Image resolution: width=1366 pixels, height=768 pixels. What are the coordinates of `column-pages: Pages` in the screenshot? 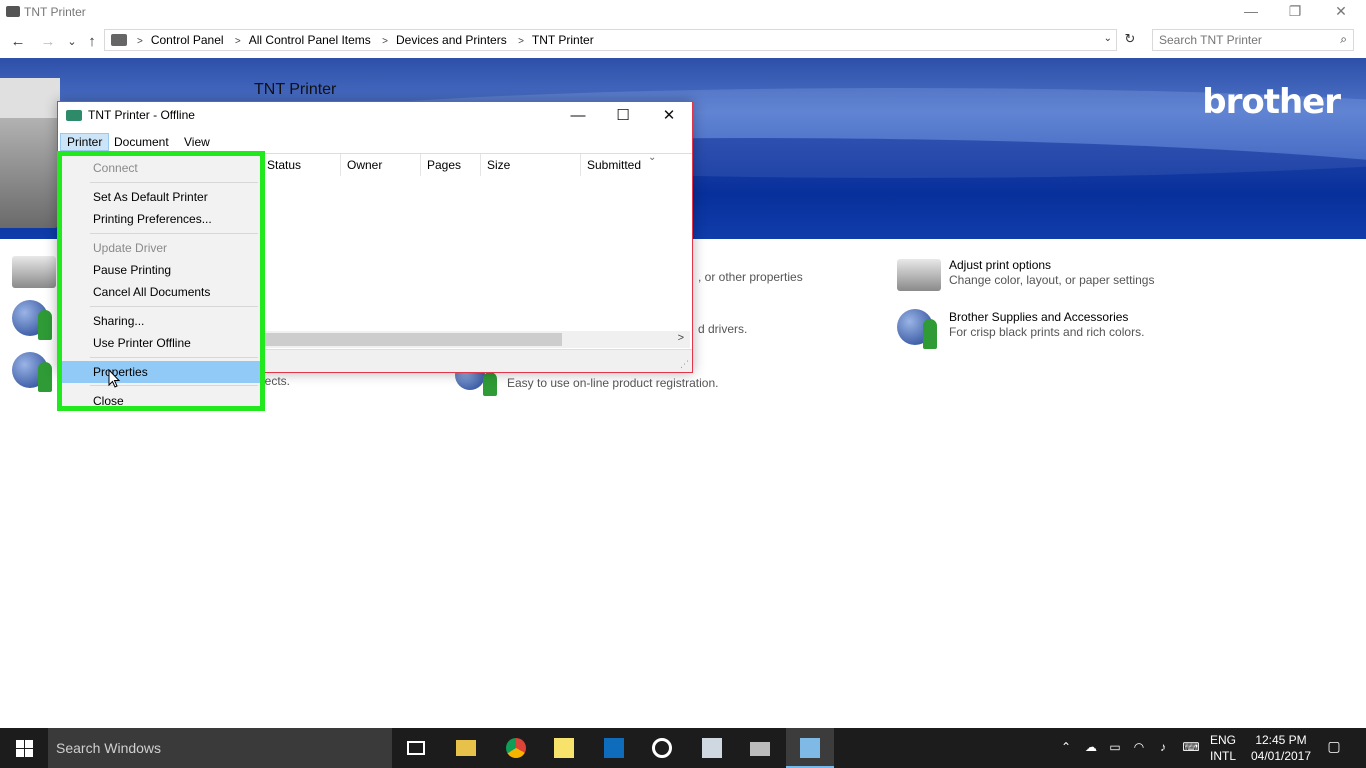 It's located at (444, 165).